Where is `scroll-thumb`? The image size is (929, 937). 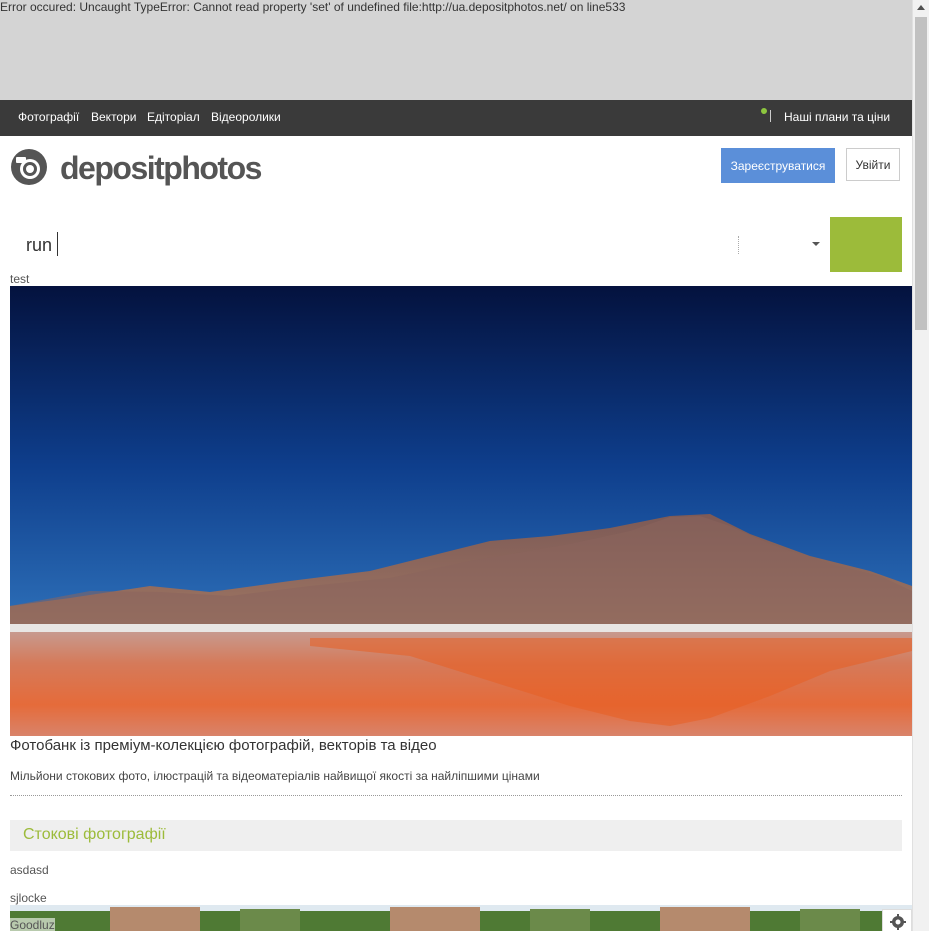 scroll-thumb is located at coordinates (921, 173).